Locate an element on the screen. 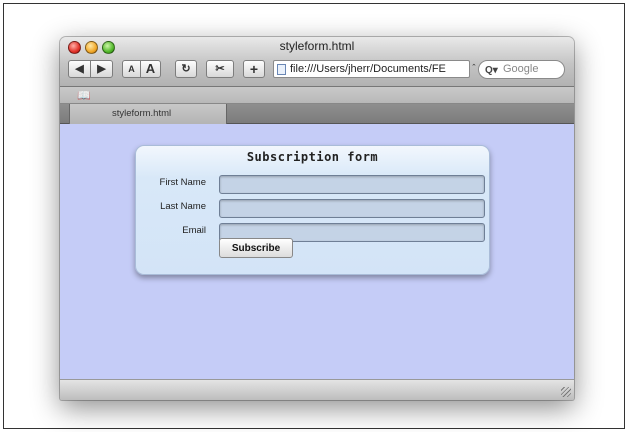 The image size is (628, 432). search-placeholder: Google is located at coordinates (521, 69).